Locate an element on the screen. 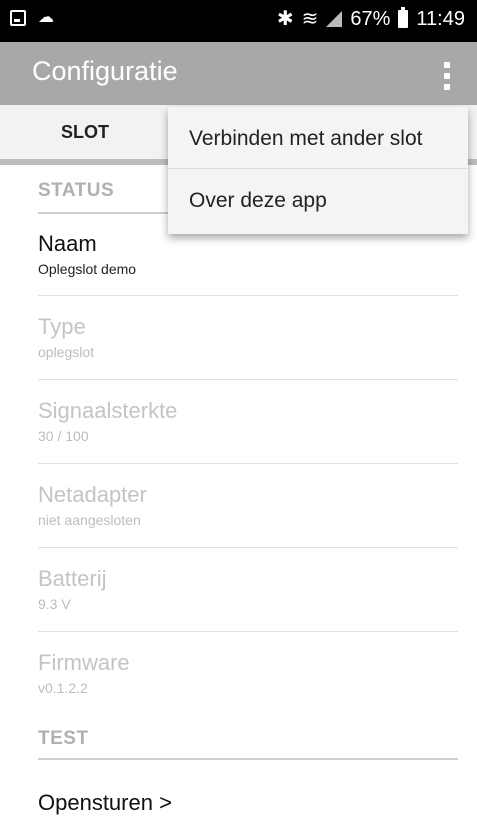 The image size is (477, 838). status-row-naam: Naam Oplegslot demo is located at coordinates (248, 254).